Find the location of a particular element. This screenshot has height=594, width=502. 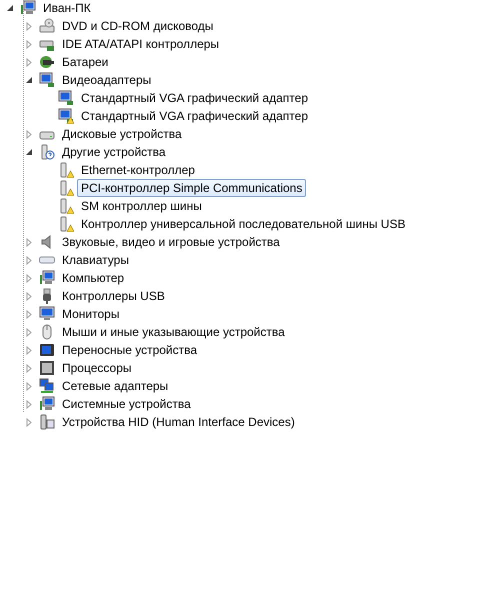

display-adapter-icon is located at coordinates (47, 80).